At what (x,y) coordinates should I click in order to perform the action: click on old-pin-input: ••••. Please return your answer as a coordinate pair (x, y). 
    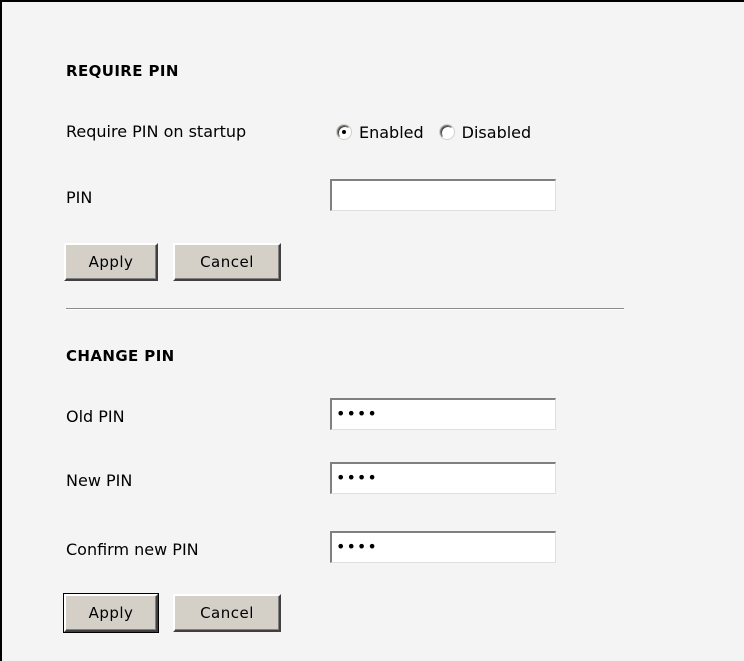
    Looking at the image, I should click on (443, 414).